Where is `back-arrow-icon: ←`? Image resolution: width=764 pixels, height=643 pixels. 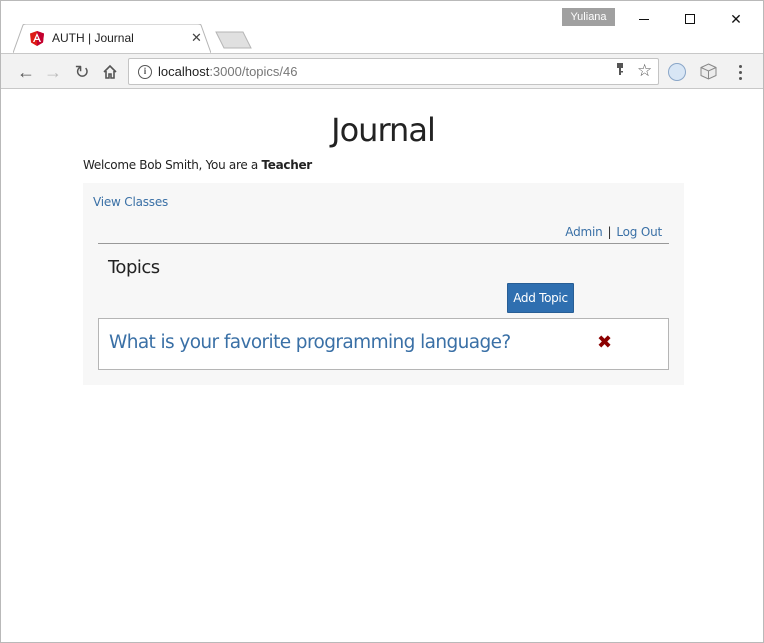 back-arrow-icon: ← is located at coordinates (26, 72).